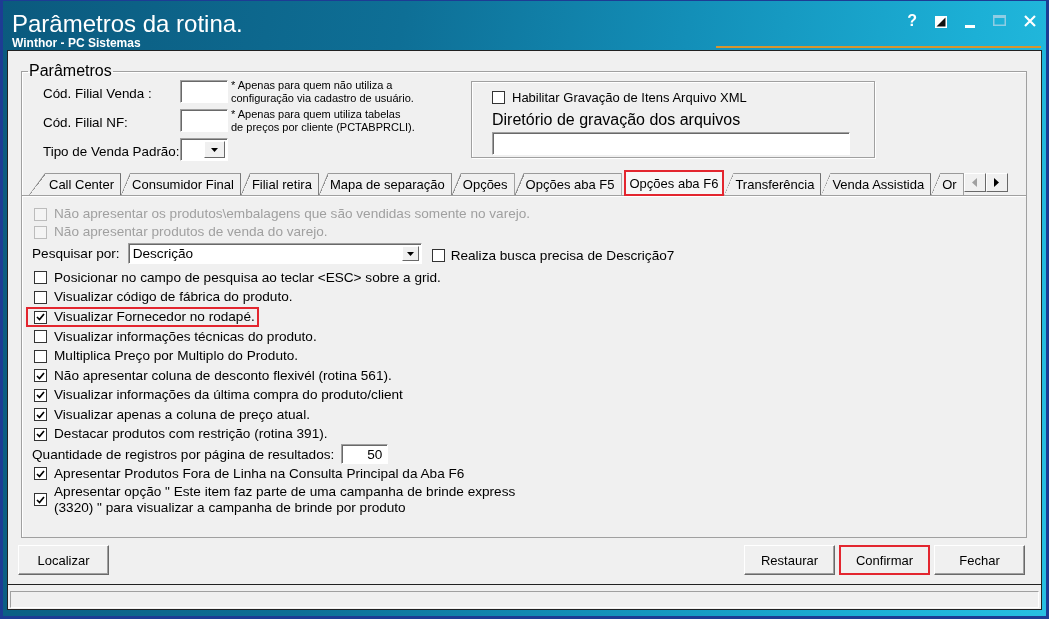 The height and width of the screenshot is (619, 1049). Describe the element at coordinates (259, 473) in the screenshot. I see `checkbox-label: Apresentar Produtos Fora de Linha na Consulta Principal da Aba F6` at that location.